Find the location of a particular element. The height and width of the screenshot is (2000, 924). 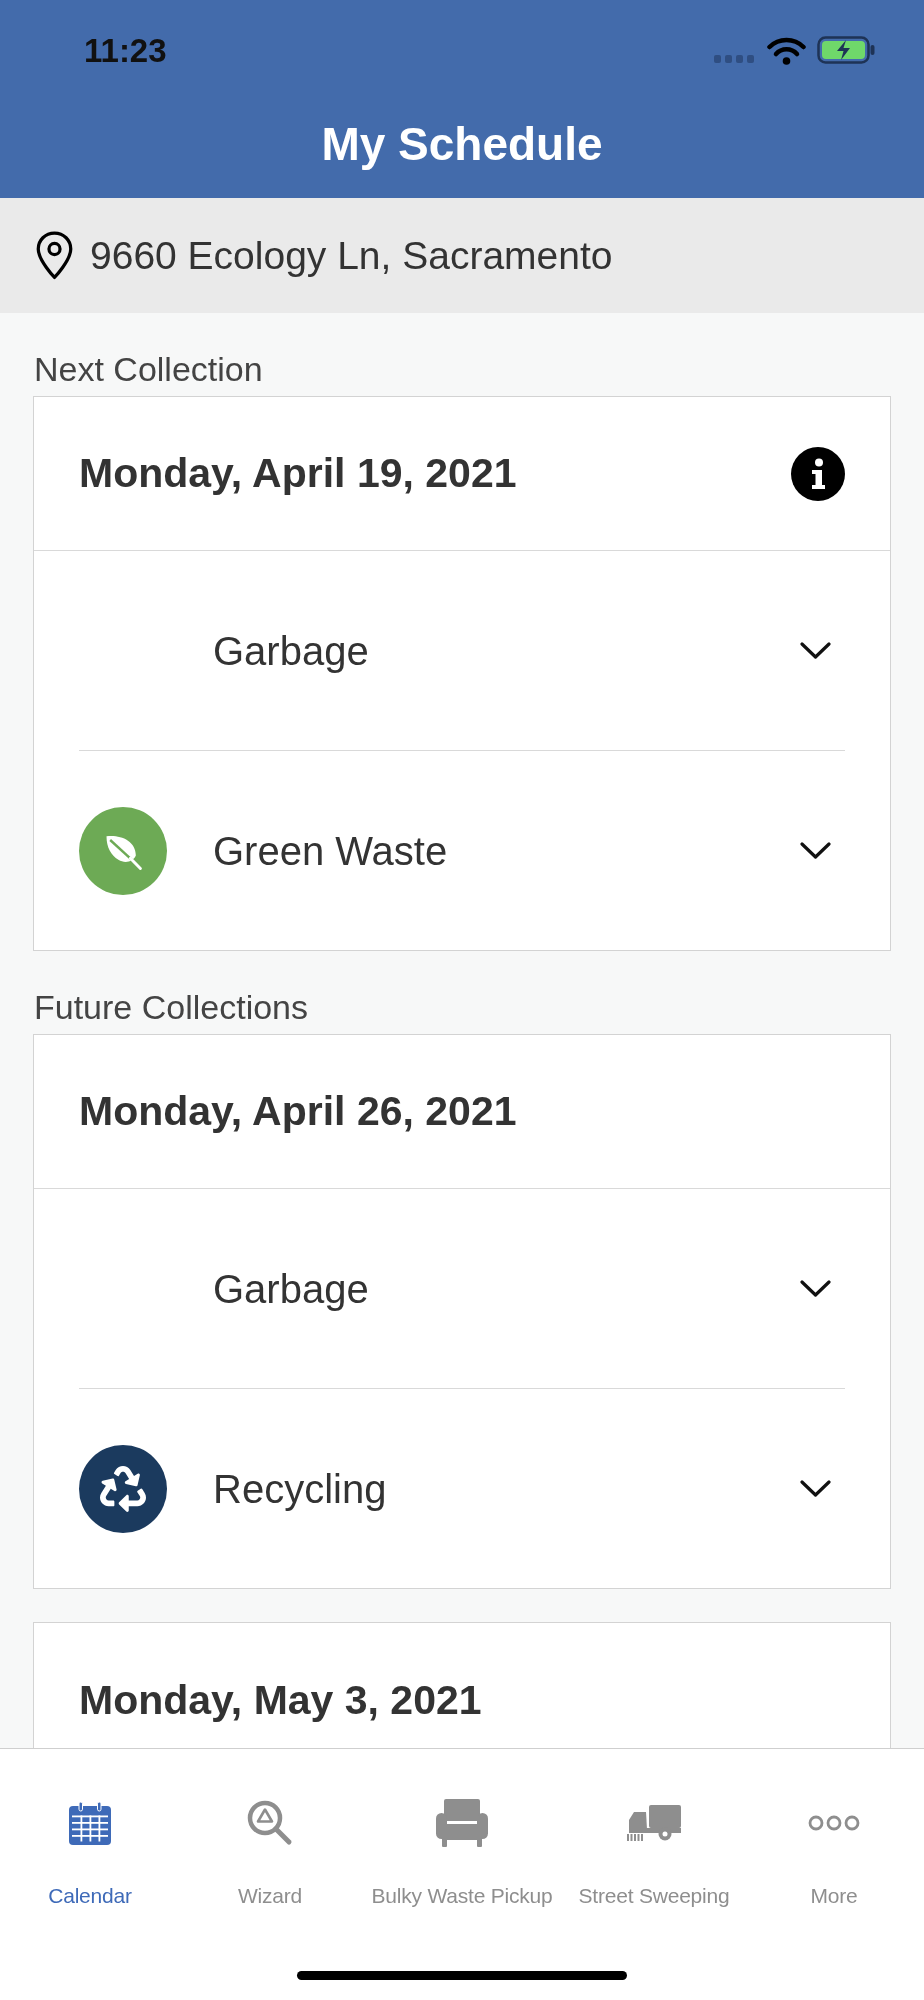

tab-item: More is located at coordinates (834, 1854).